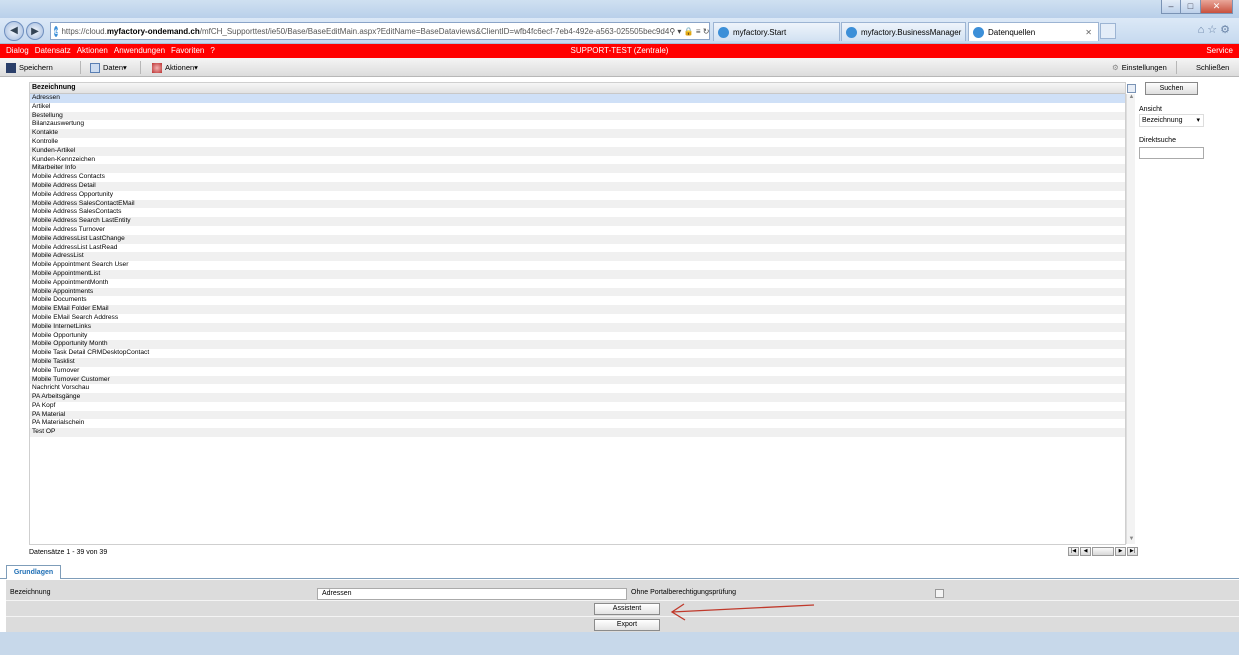 The height and width of the screenshot is (655, 1239). What do you see at coordinates (56, 31) in the screenshot?
I see `ie-icon: e` at bounding box center [56, 31].